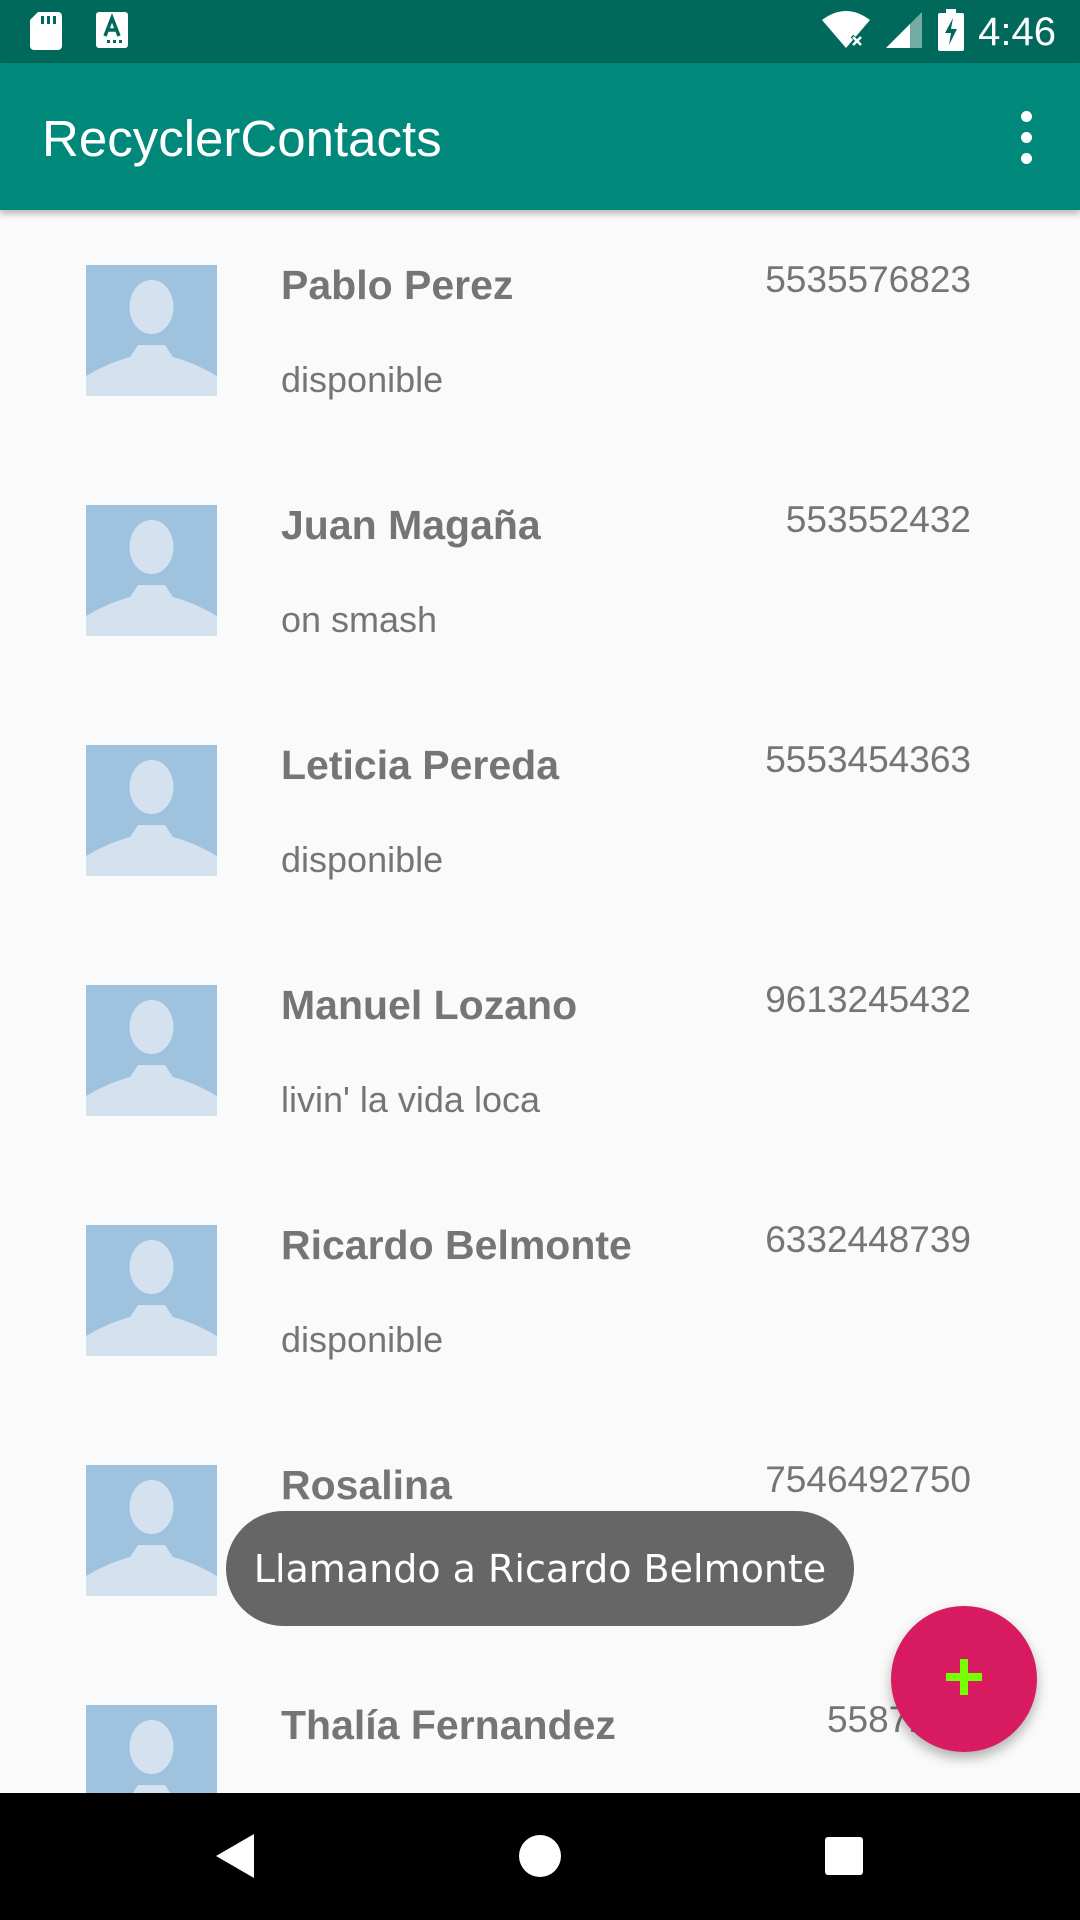  What do you see at coordinates (410, 1099) in the screenshot?
I see `contact-status: livin' la vida loca` at bounding box center [410, 1099].